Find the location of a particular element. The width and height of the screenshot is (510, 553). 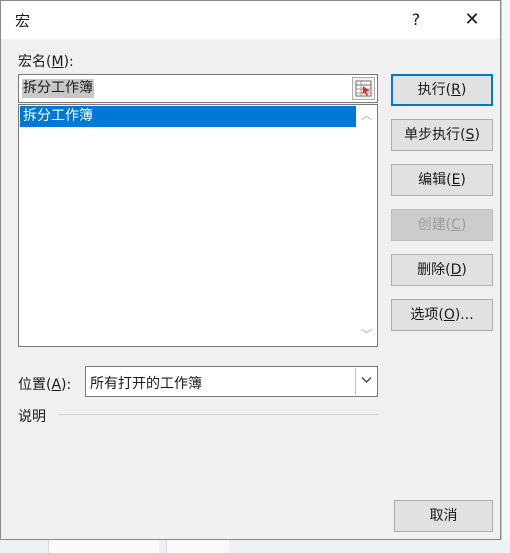

description-divider is located at coordinates (218, 414).